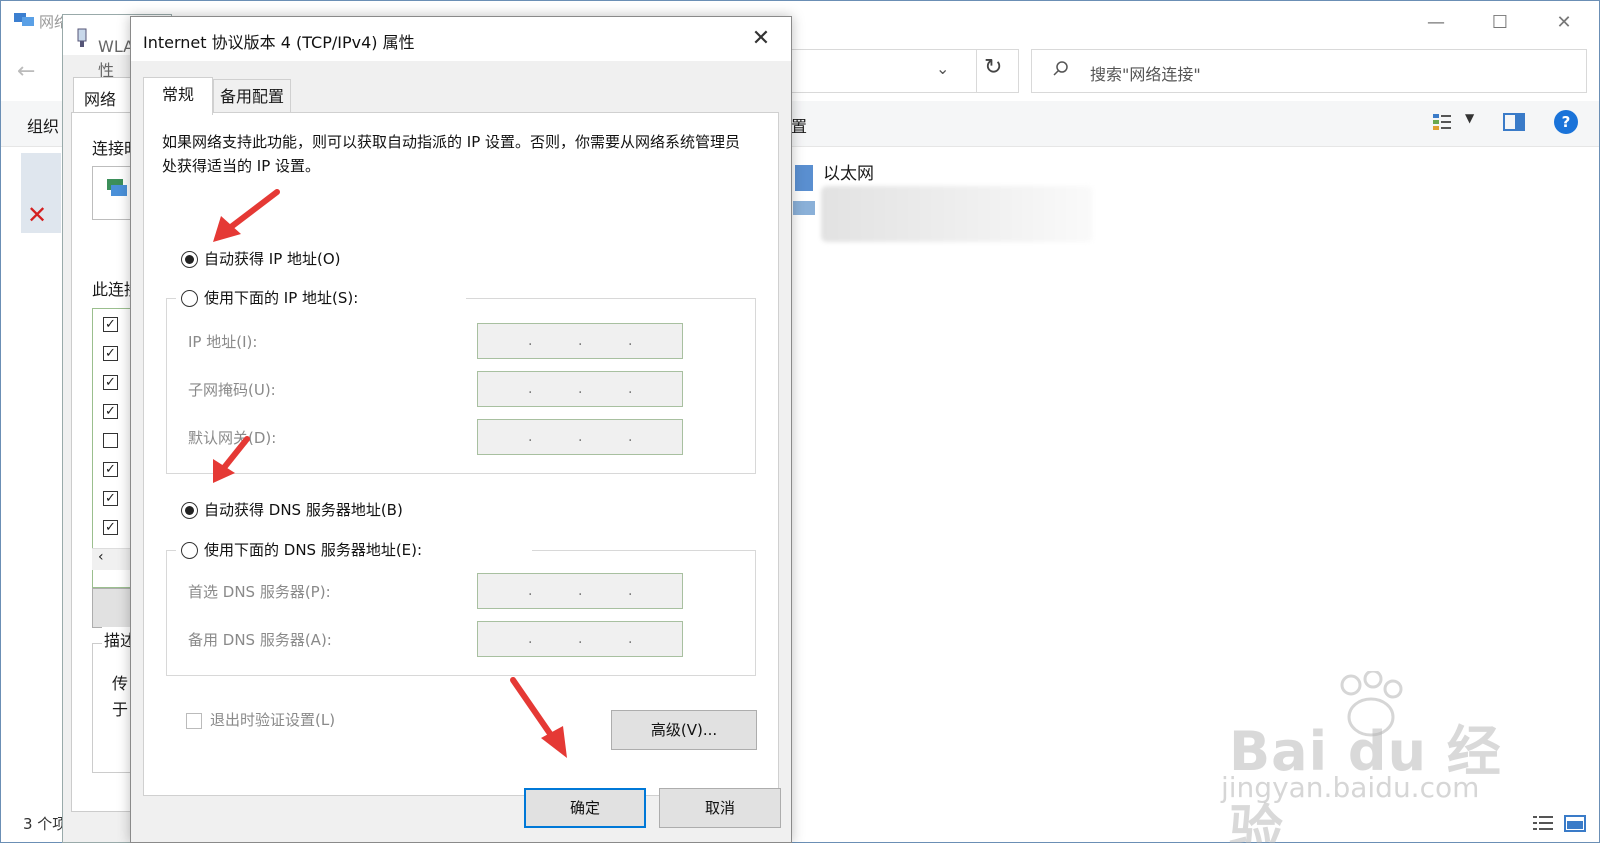  I want to click on back-arrow-icon: ←, so click(26, 71).